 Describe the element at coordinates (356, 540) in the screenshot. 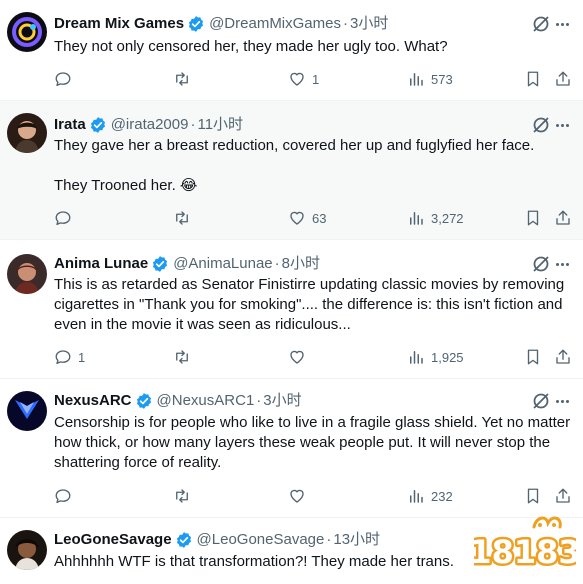

I see `timestamp: 13小时` at that location.